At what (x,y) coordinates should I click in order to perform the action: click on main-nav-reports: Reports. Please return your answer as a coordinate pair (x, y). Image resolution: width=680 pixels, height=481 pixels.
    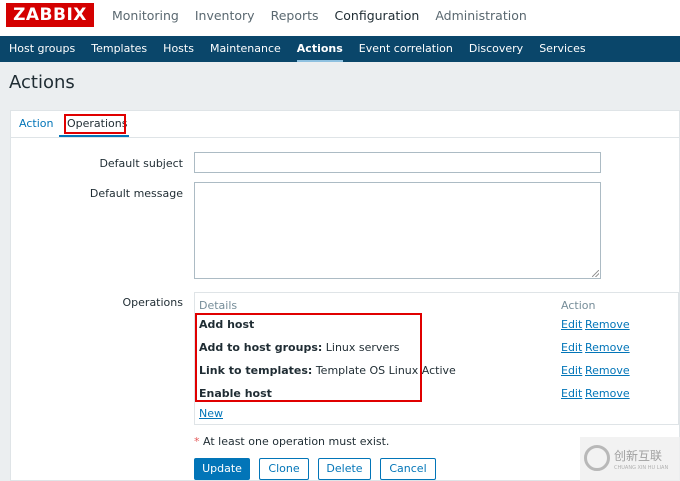
    Looking at the image, I should click on (295, 18).